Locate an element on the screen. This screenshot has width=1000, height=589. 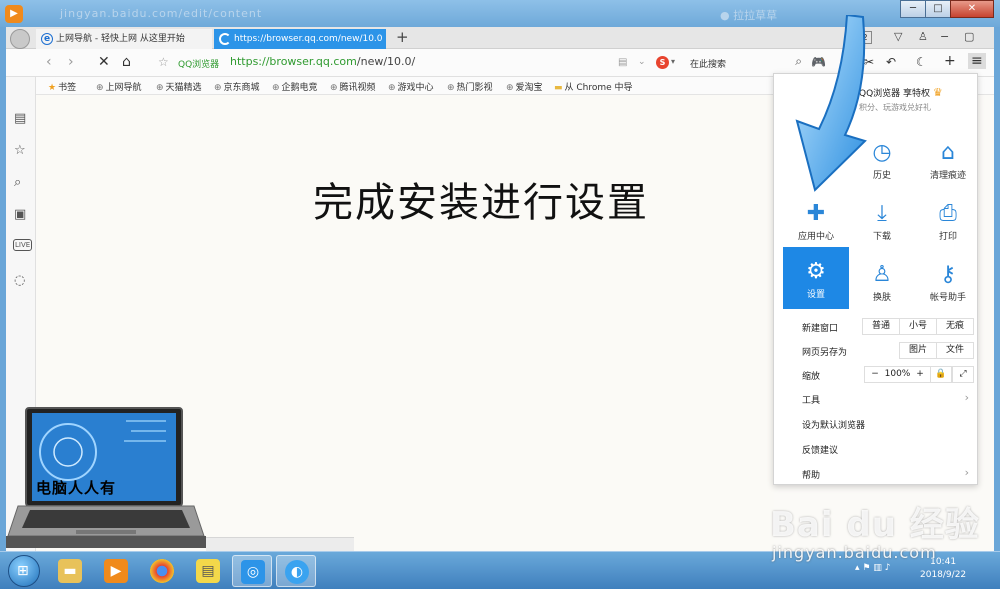
menu-download: ⤓ 下载 is located at coordinates (882, 220).